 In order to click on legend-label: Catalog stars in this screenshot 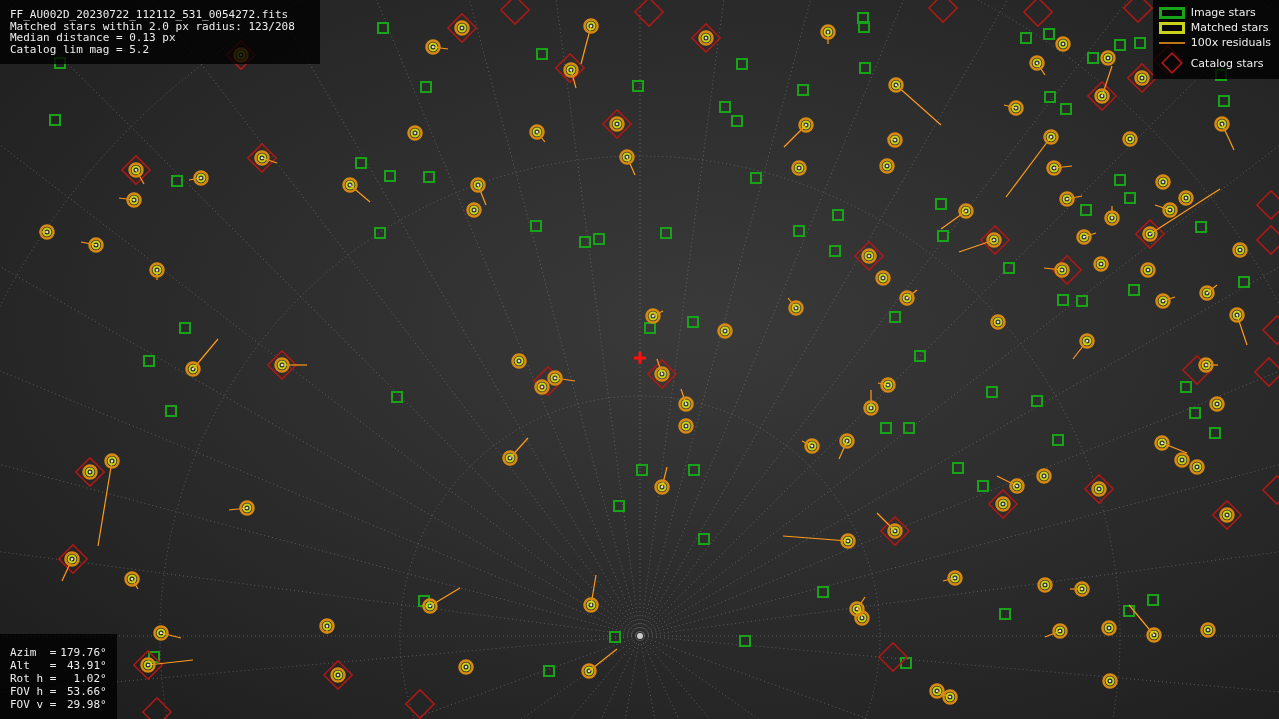, I will do `click(1227, 63)`.